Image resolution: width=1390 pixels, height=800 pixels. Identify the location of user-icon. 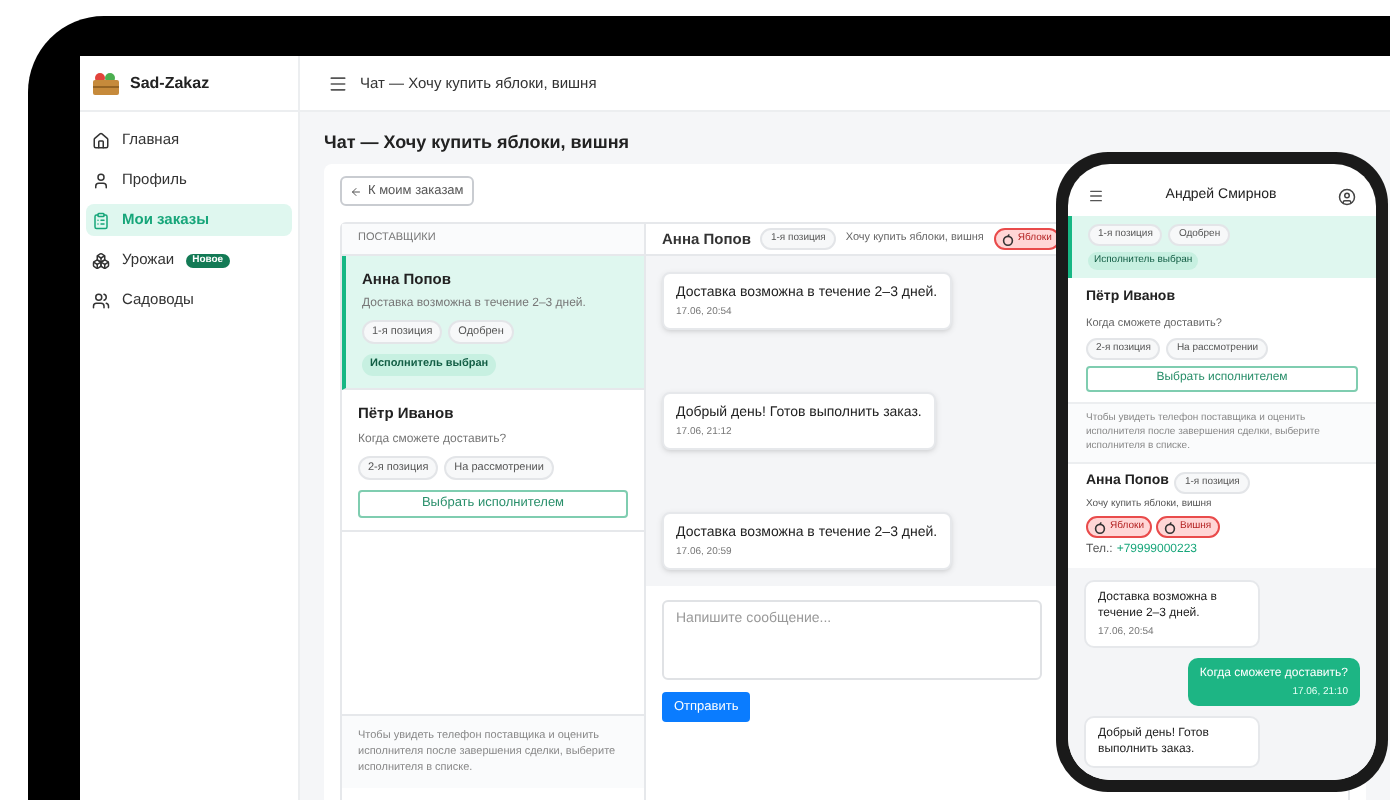
(1346, 196).